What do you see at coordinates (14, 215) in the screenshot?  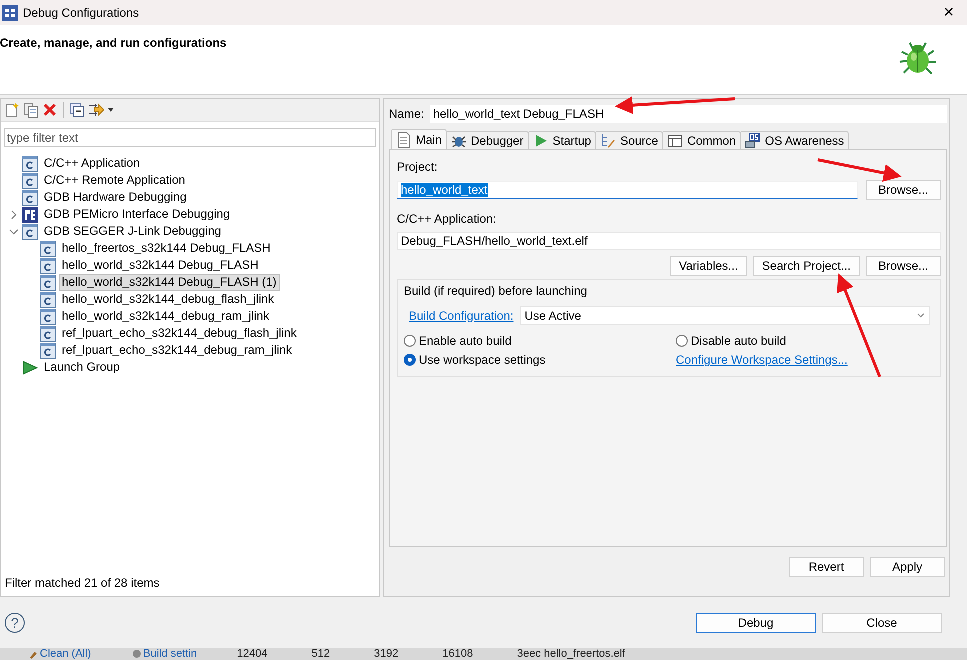 I see `expand-chevron-icon` at bounding box center [14, 215].